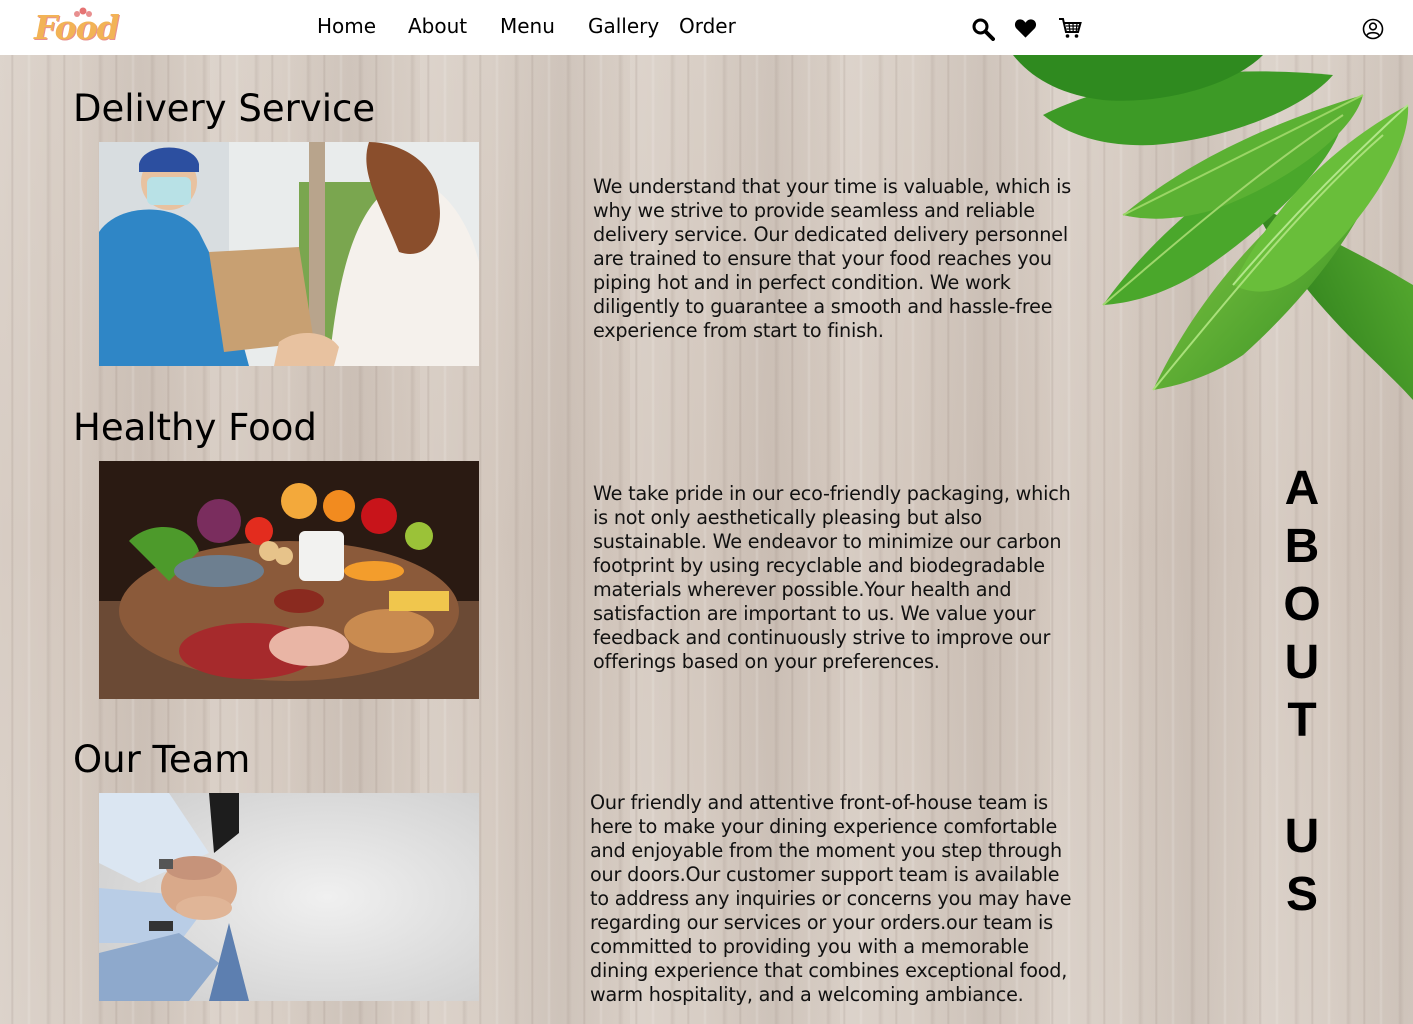  What do you see at coordinates (1302, 720) in the screenshot?
I see `heading-letter: T` at bounding box center [1302, 720].